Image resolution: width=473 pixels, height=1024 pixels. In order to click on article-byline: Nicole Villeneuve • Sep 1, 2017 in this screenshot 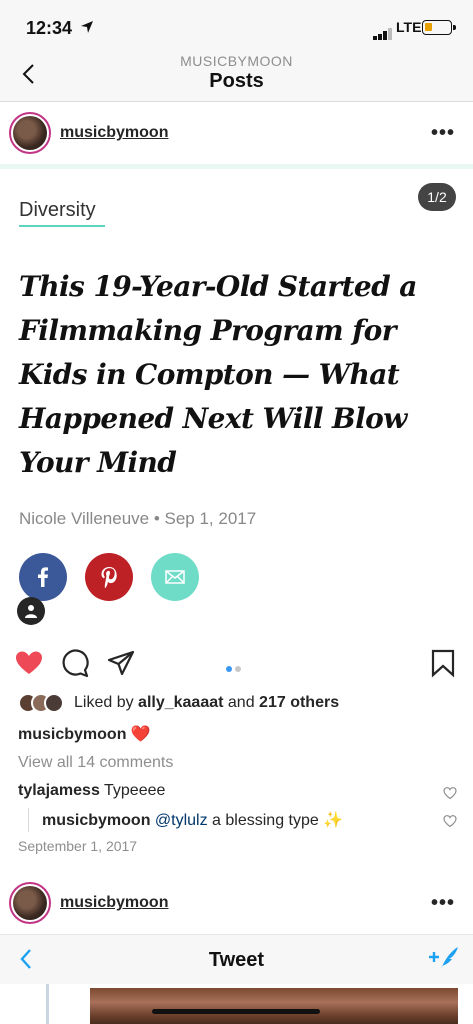, I will do `click(138, 518)`.